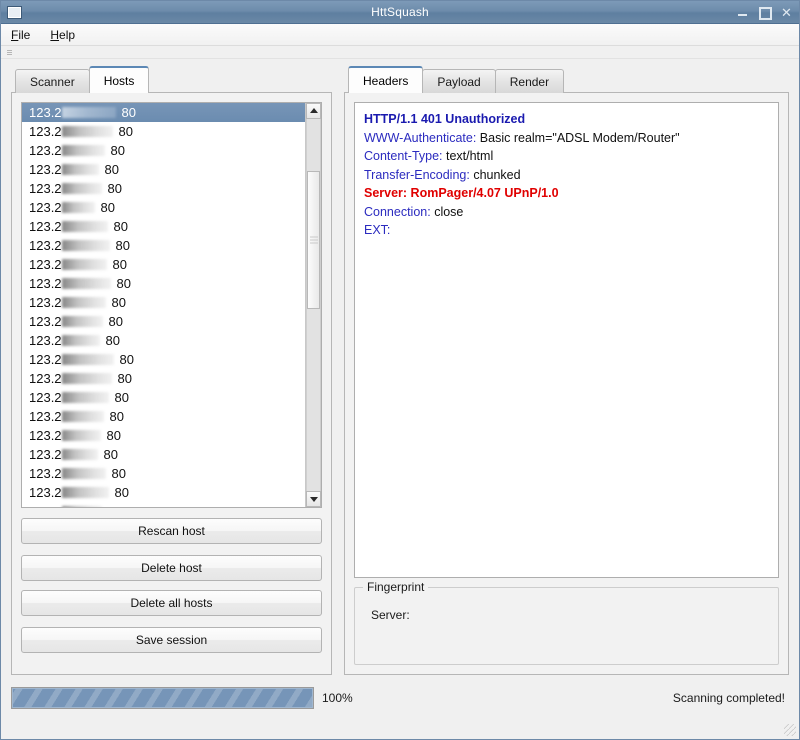 The image size is (800, 740). What do you see at coordinates (20, 35) in the screenshot?
I see `menu-item-file: File` at bounding box center [20, 35].